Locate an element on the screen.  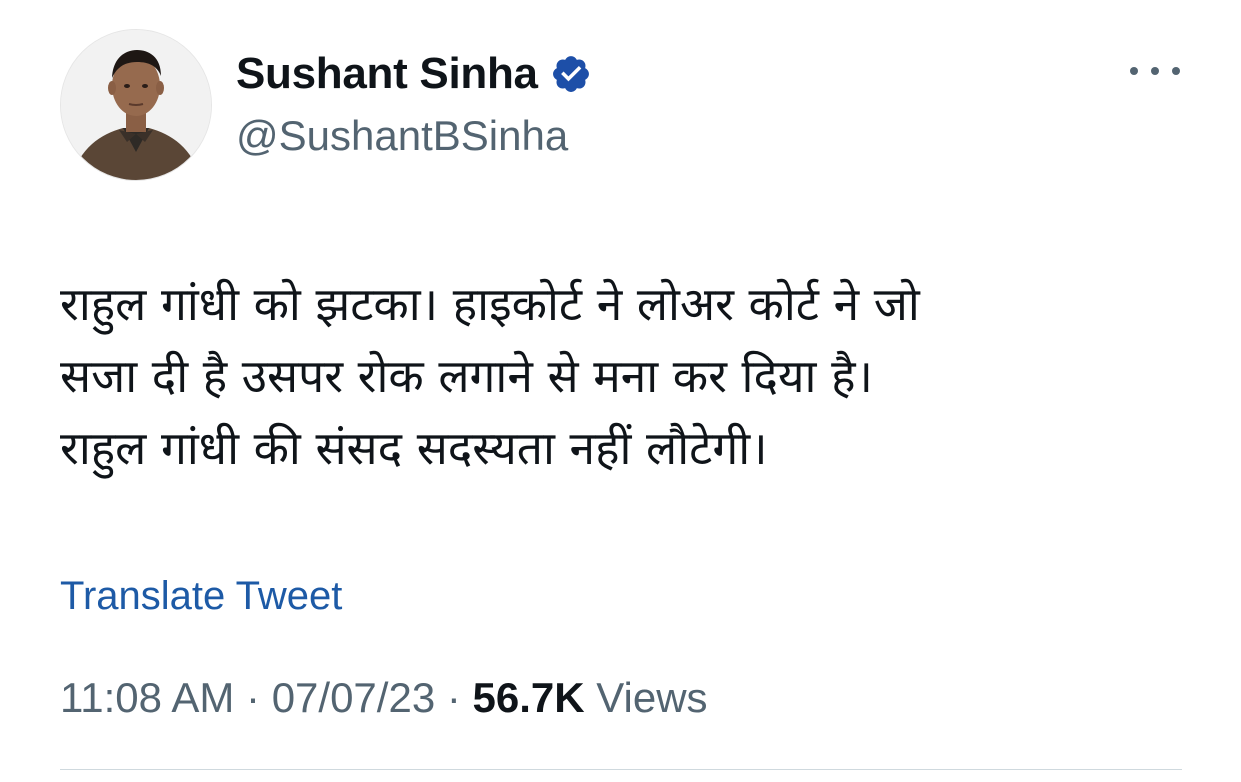
tweet-time: 11:08 AM is located at coordinates (147, 697).